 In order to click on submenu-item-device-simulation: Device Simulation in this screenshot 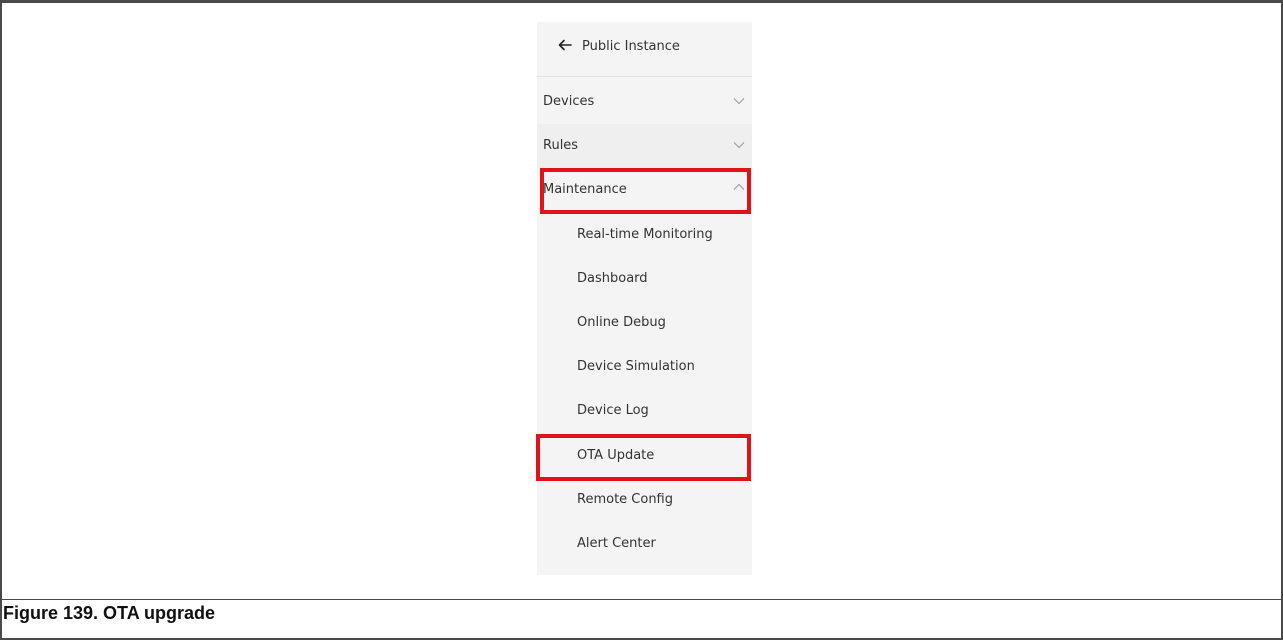, I will do `click(644, 368)`.